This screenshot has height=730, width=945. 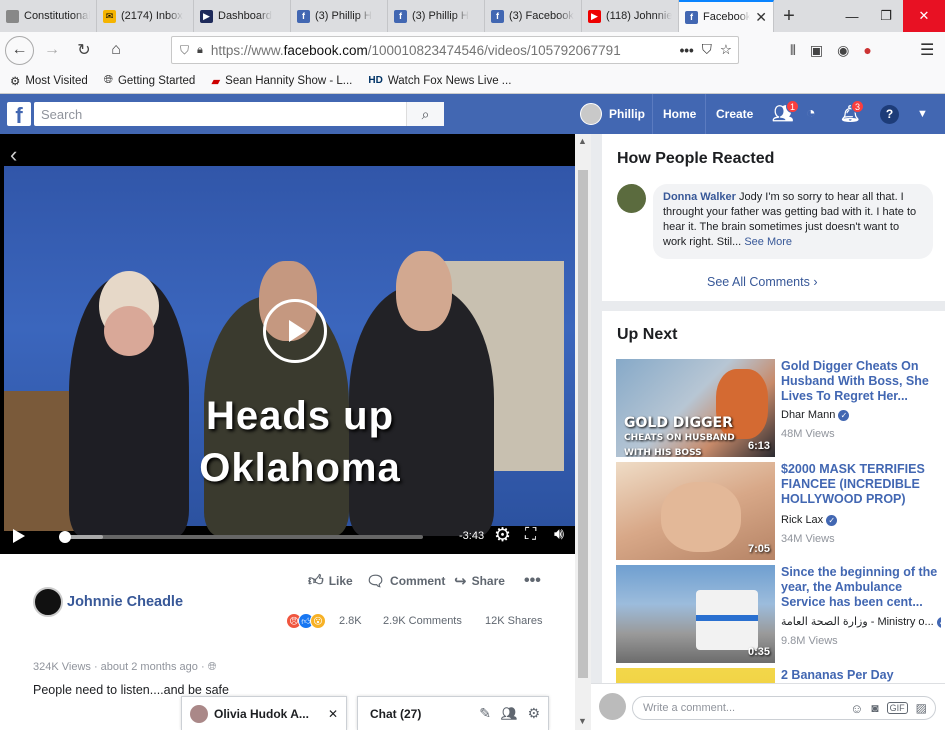 I want to click on play-button, so click(x=295, y=331).